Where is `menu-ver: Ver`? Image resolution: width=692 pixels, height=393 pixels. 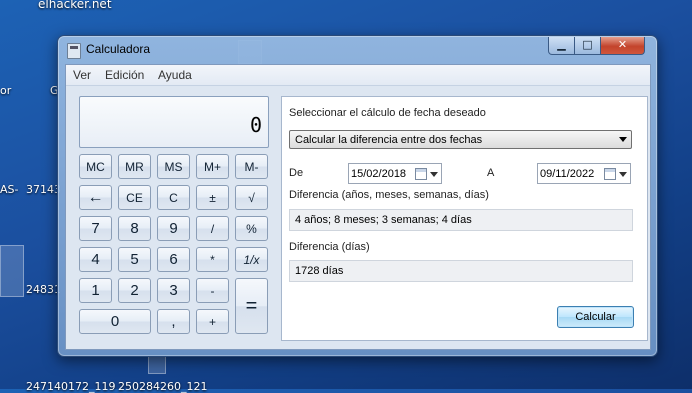 menu-ver: Ver is located at coordinates (82, 75).